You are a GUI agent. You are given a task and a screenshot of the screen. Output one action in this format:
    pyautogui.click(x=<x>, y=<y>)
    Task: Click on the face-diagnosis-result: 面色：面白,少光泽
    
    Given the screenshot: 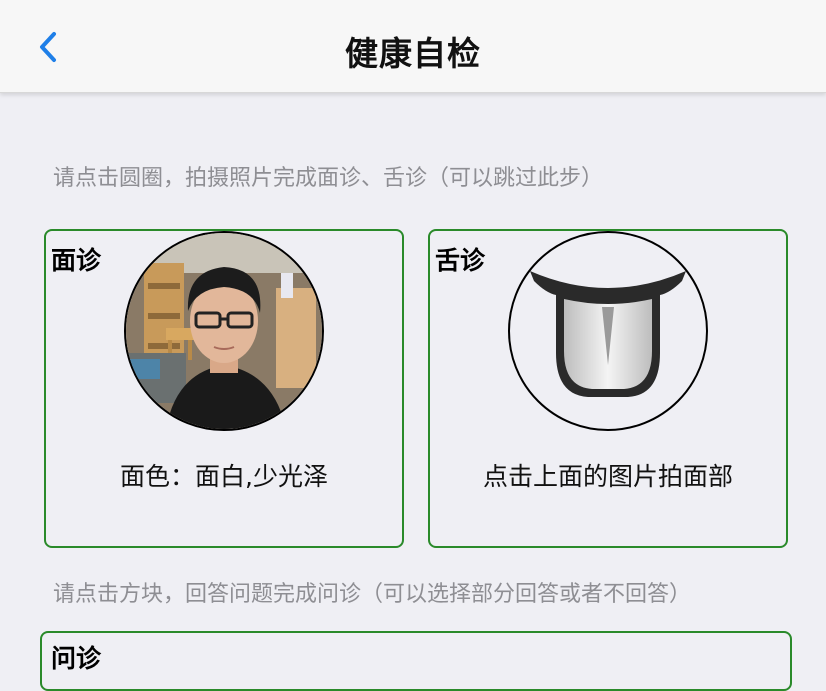 What is the action you would take?
    pyautogui.click(x=224, y=476)
    